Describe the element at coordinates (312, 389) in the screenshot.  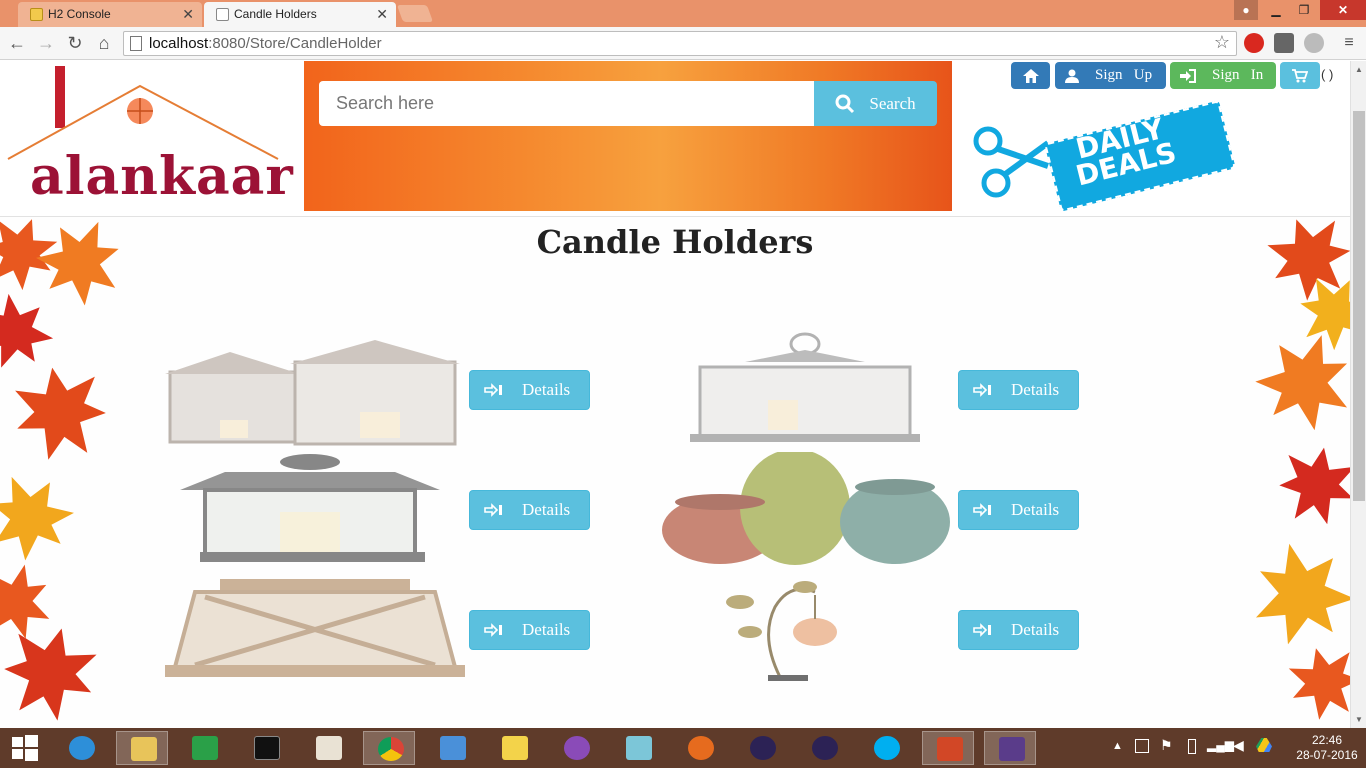
I see `product-image-twin-lanterns` at that location.